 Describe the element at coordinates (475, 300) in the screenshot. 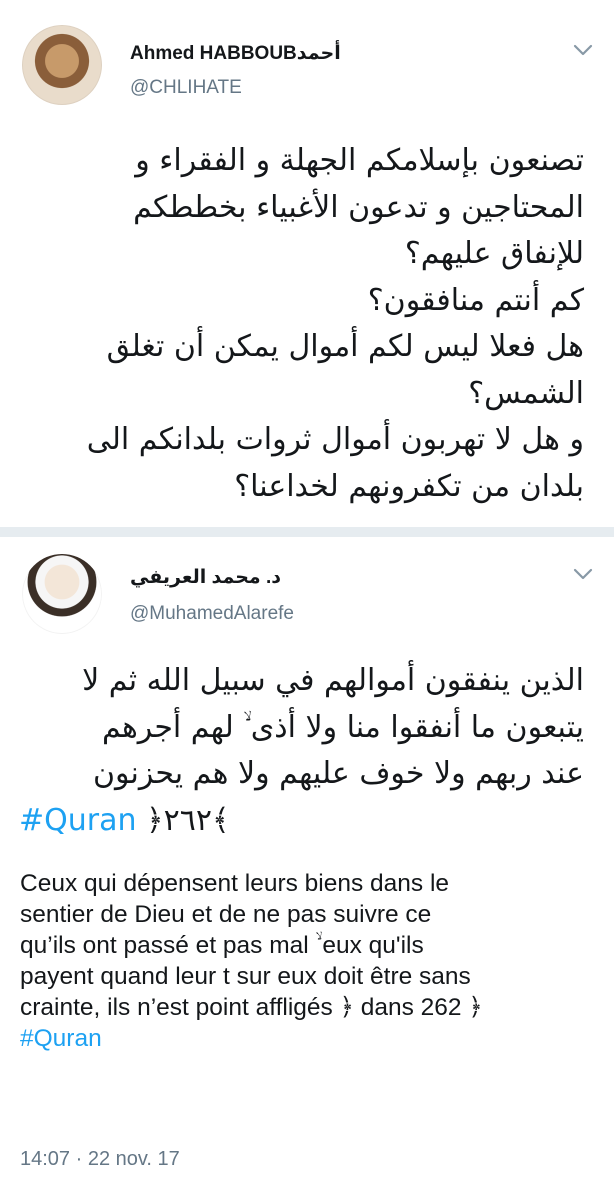

I see `tweet-text-line: كم أنتم منافقون؟` at that location.